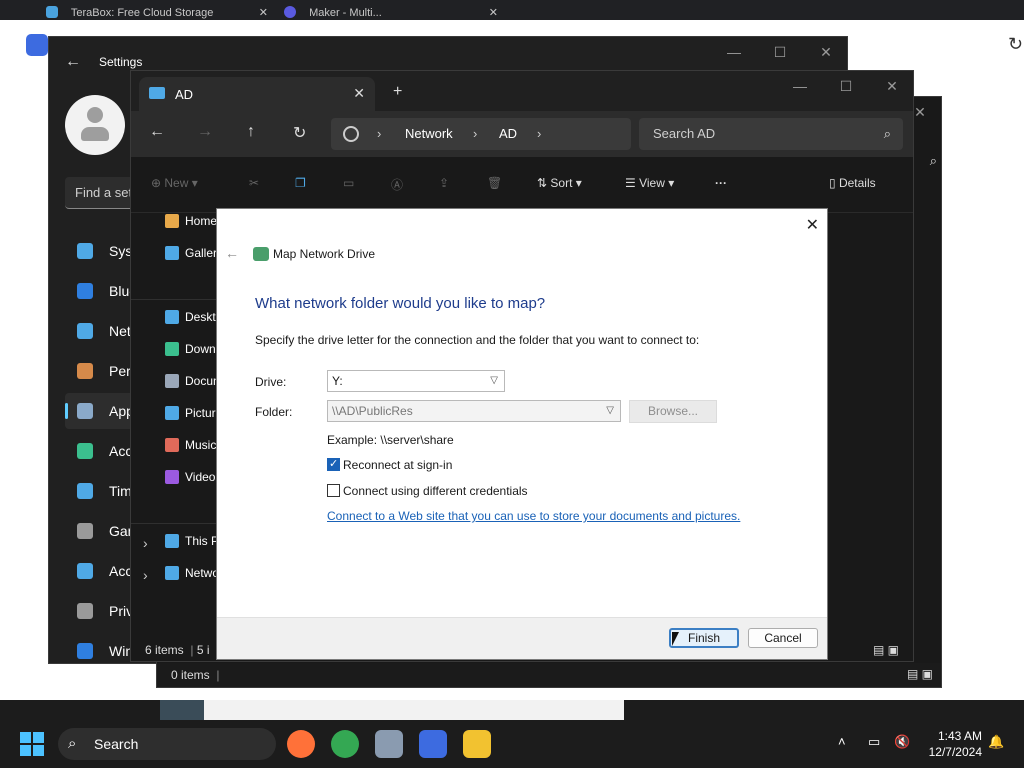 This screenshot has width=1024, height=768. Describe the element at coordinates (783, 638) in the screenshot. I see `cancel-button: Cancel` at that location.